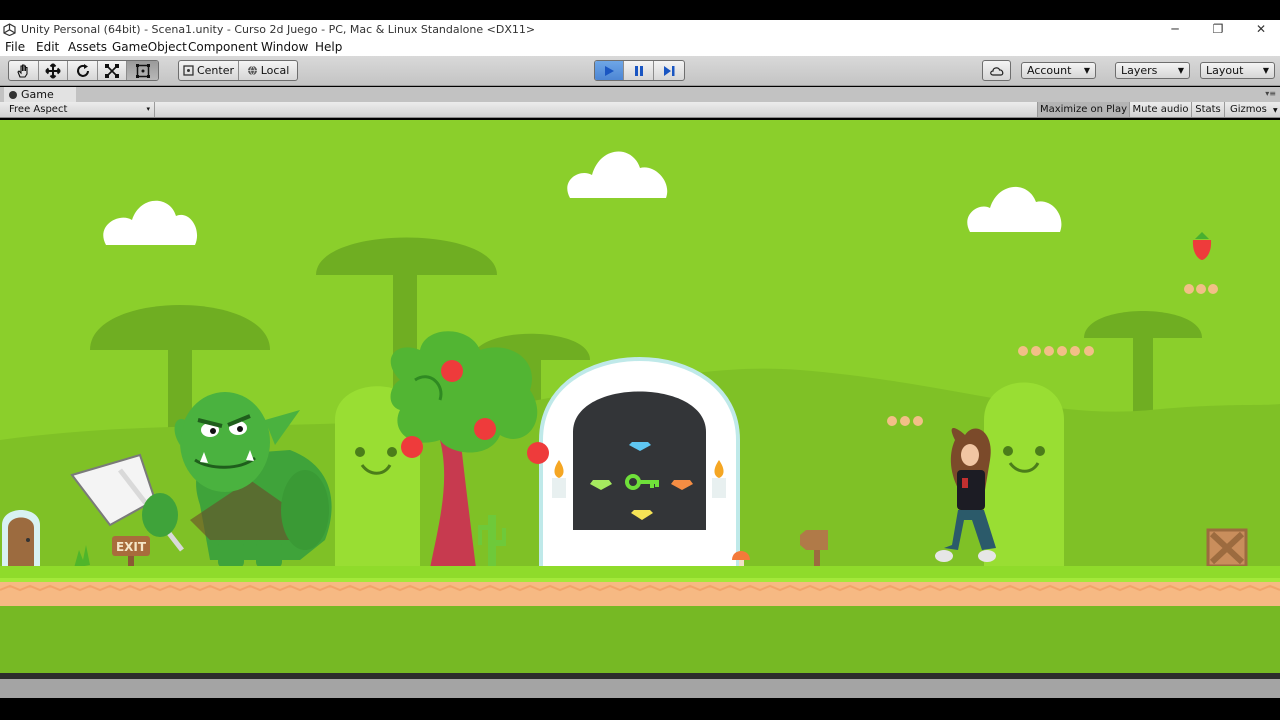  What do you see at coordinates (38, 109) in the screenshot?
I see `aspect-label: Free Aspect` at bounding box center [38, 109].